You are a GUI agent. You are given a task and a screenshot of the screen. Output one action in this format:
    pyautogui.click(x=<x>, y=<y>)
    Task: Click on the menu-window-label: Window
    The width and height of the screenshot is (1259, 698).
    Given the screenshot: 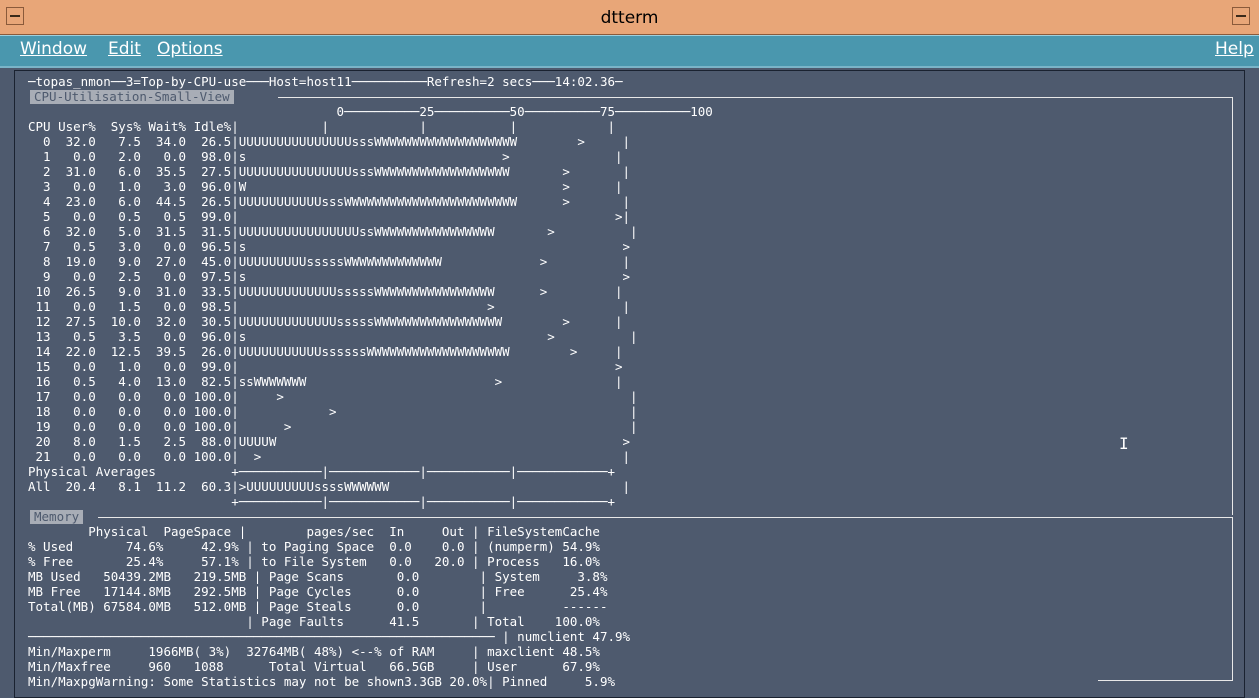 What is the action you would take?
    pyautogui.click(x=54, y=49)
    